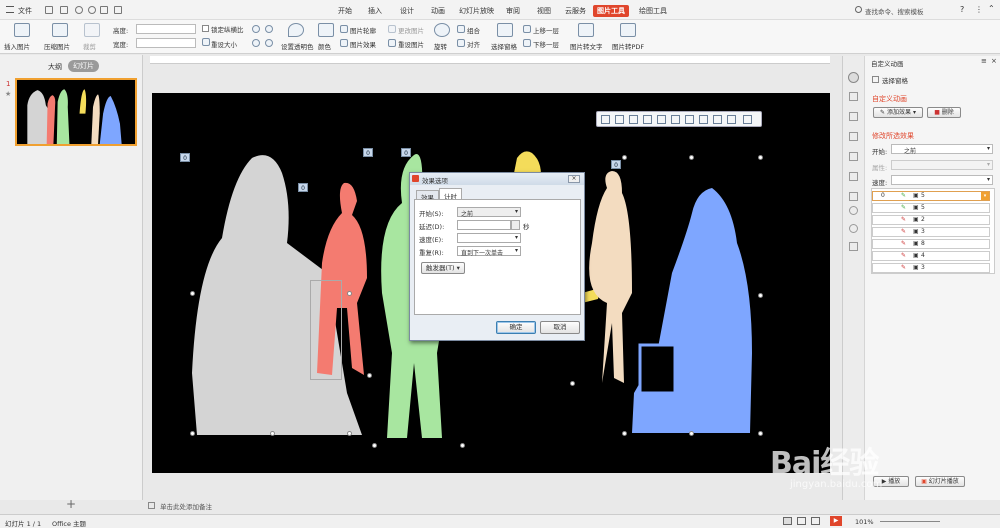 This screenshot has height=528, width=1000. Describe the element at coordinates (345, 11) in the screenshot. I see `tab-home: 开始` at that location.